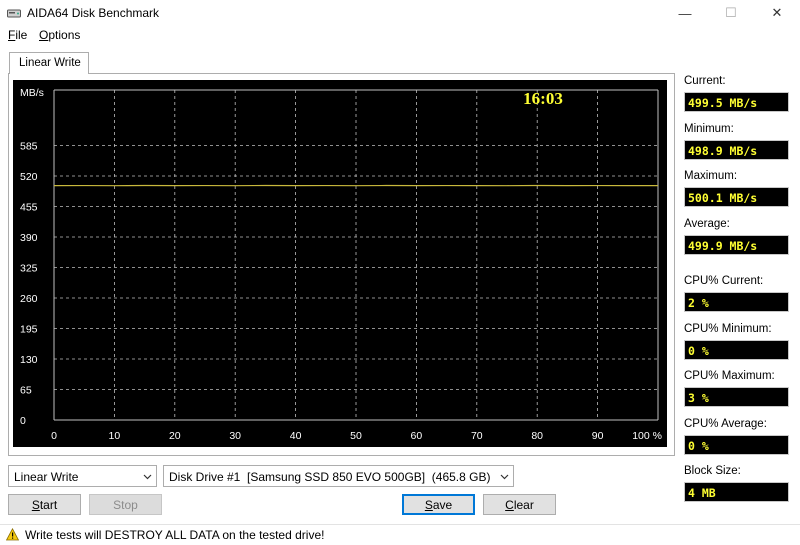  What do you see at coordinates (736, 397) in the screenshot?
I see `cpu-maximum-value: 3 %` at bounding box center [736, 397].